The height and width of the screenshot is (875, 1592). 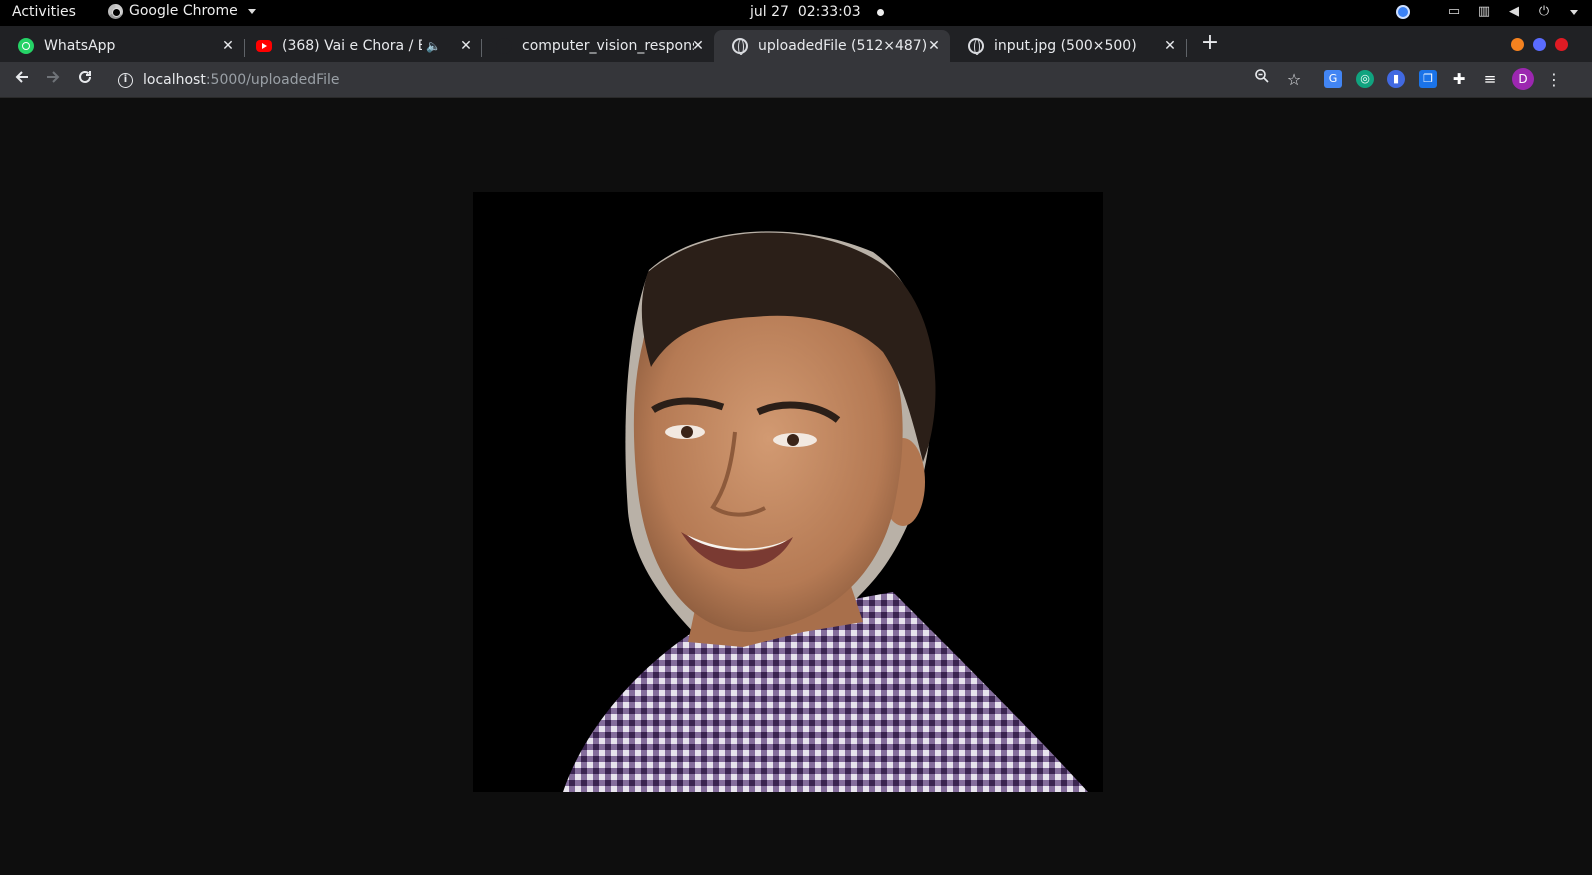 What do you see at coordinates (1561, 44) in the screenshot?
I see `close-window-button` at bounding box center [1561, 44].